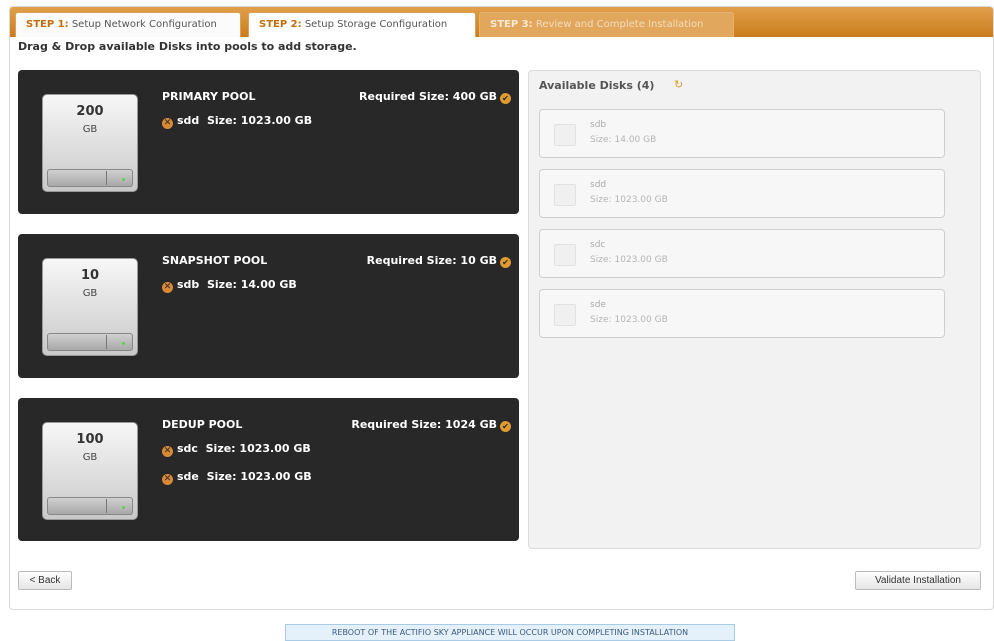 This screenshot has width=994, height=641. I want to click on pool-disk-entry: ✕ sdb Size: 14.00 GB, so click(229, 285).